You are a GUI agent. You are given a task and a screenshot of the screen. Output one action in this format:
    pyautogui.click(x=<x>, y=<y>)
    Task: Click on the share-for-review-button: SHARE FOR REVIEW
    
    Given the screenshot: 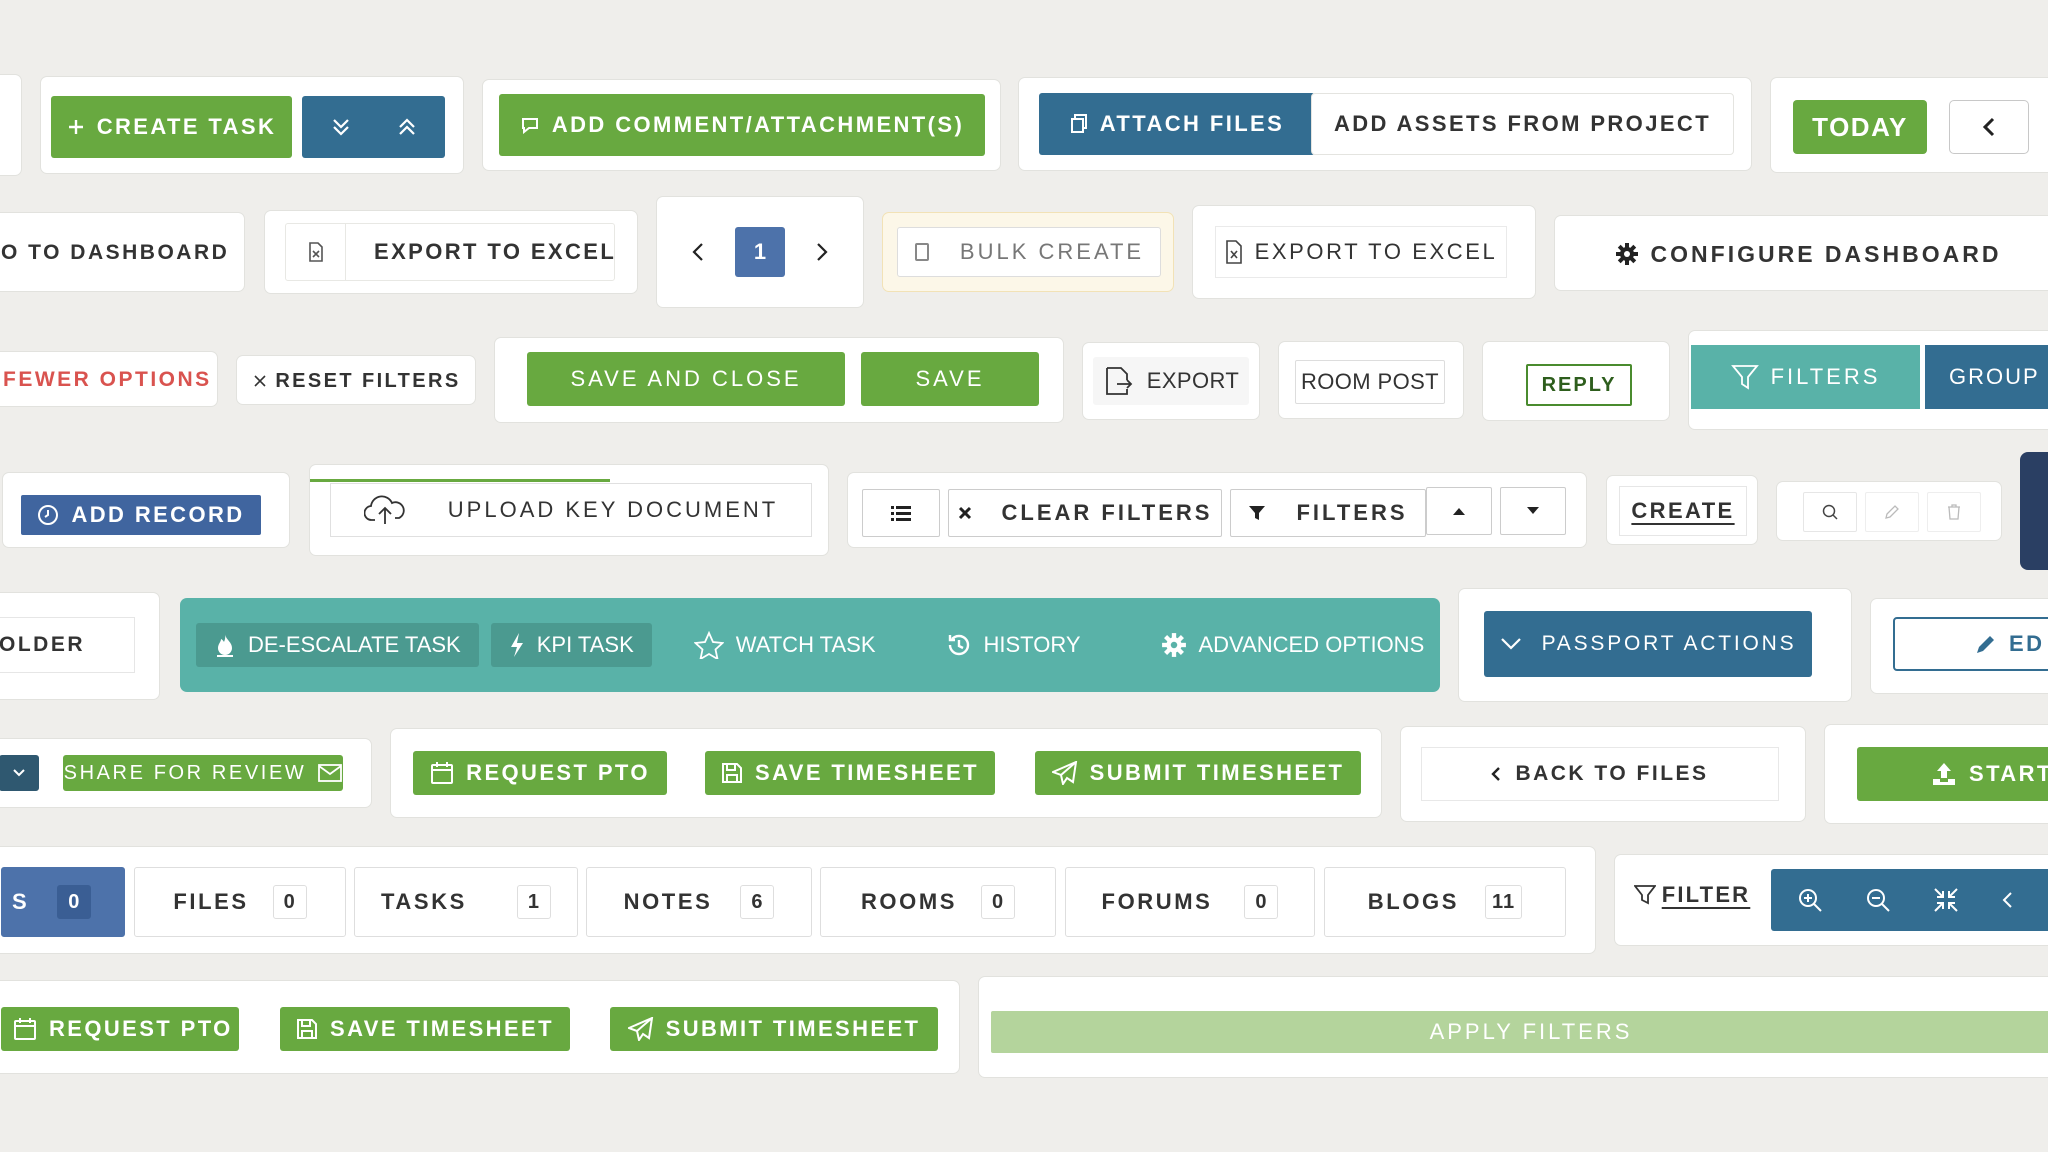 What is the action you would take?
    pyautogui.click(x=203, y=773)
    